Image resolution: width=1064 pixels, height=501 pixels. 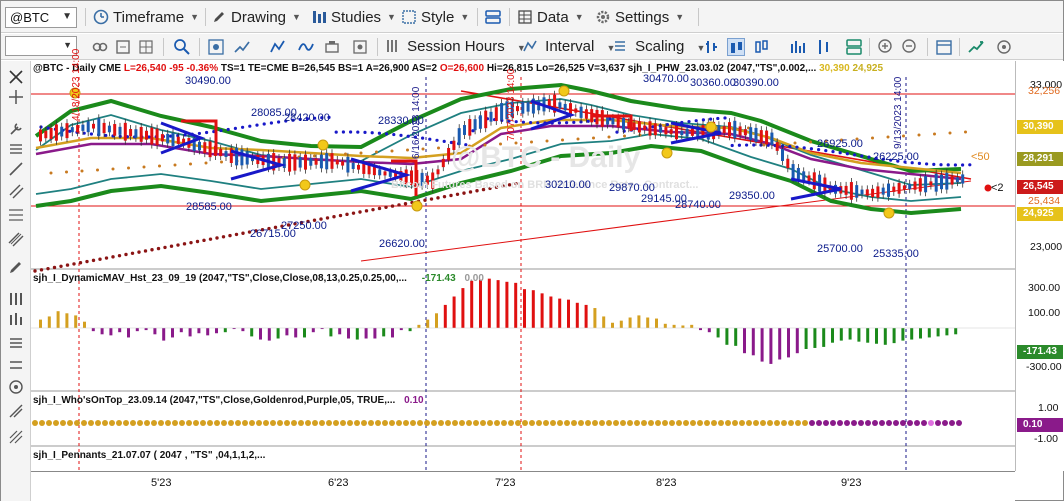 What do you see at coordinates (16, 387) in the screenshot?
I see `target-tool-icon` at bounding box center [16, 387].